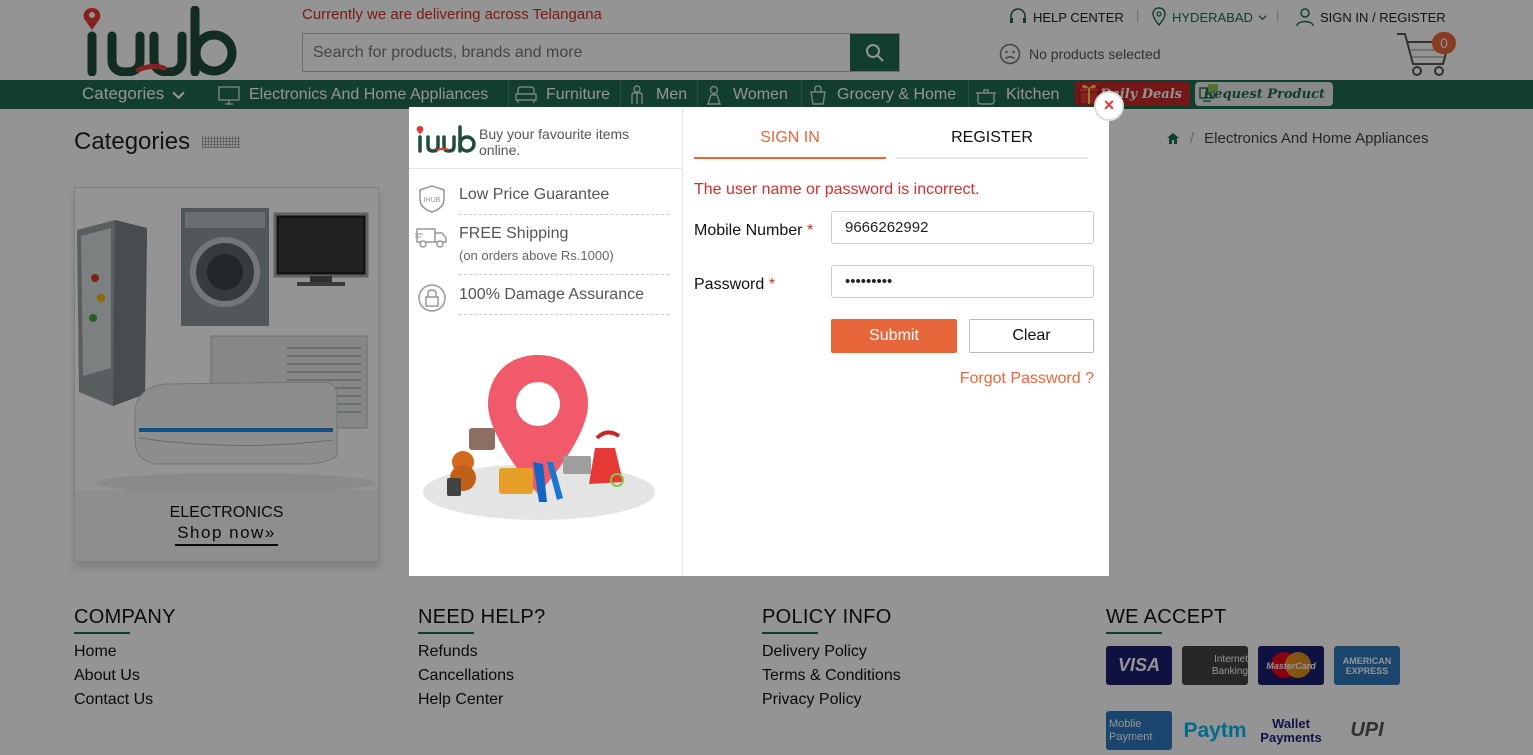  Describe the element at coordinates (992, 144) in the screenshot. I see `tab-register: REGISTER` at that location.